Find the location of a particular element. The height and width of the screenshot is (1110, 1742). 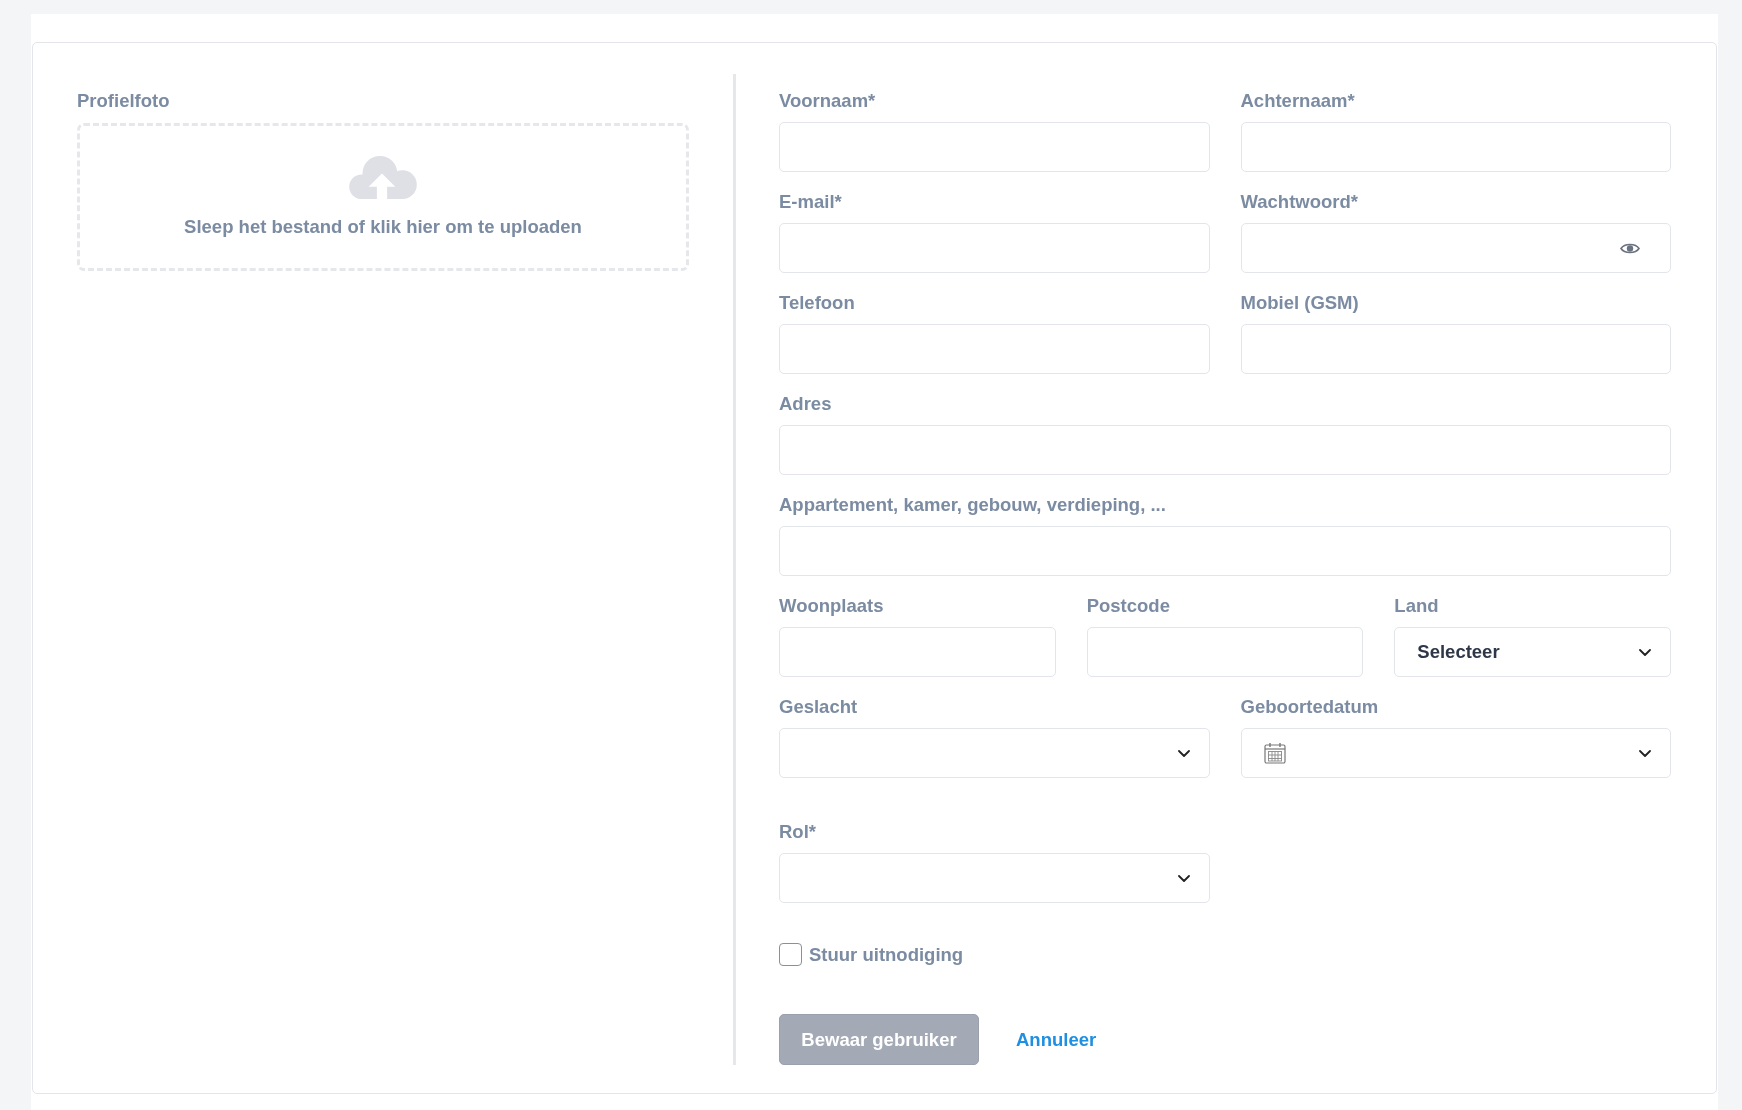

field-label: Geboortedatum is located at coordinates (1309, 707).